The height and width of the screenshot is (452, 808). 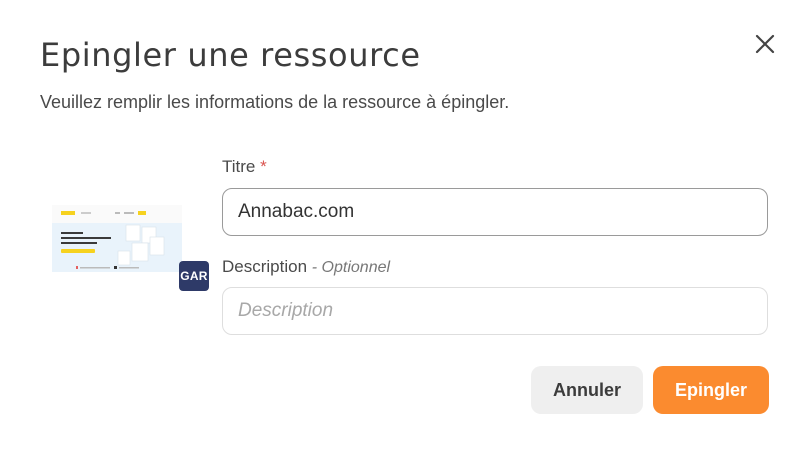 I want to click on close-button, so click(x=765, y=44).